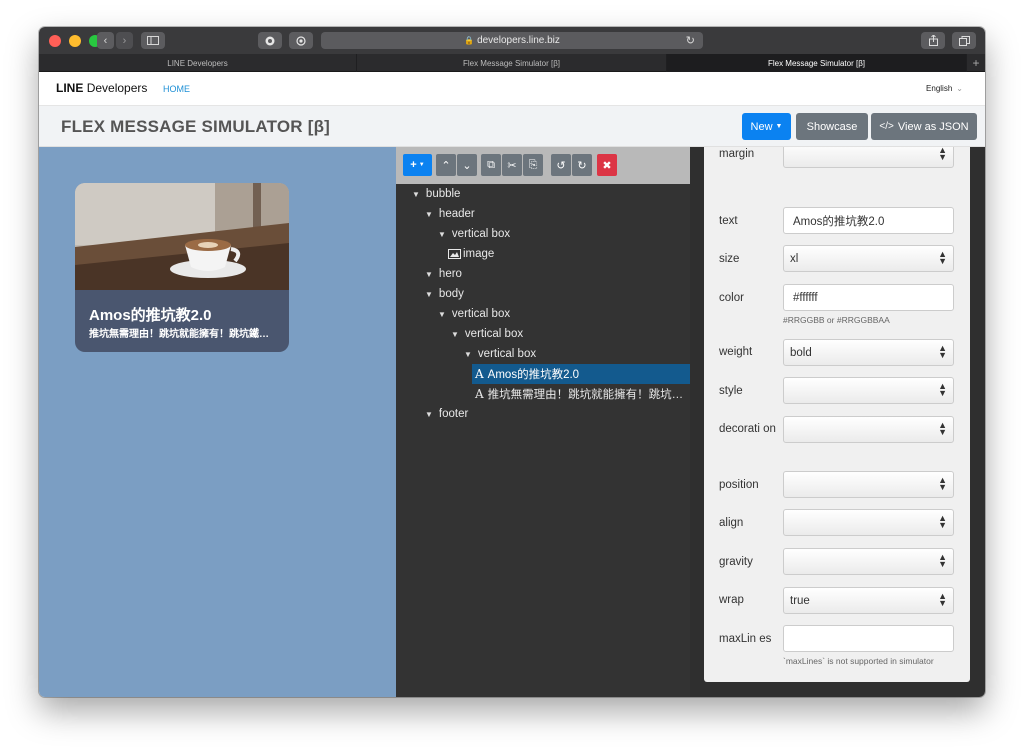 The image size is (1024, 749). What do you see at coordinates (886, 126) in the screenshot?
I see `code-icon: </>` at bounding box center [886, 126].